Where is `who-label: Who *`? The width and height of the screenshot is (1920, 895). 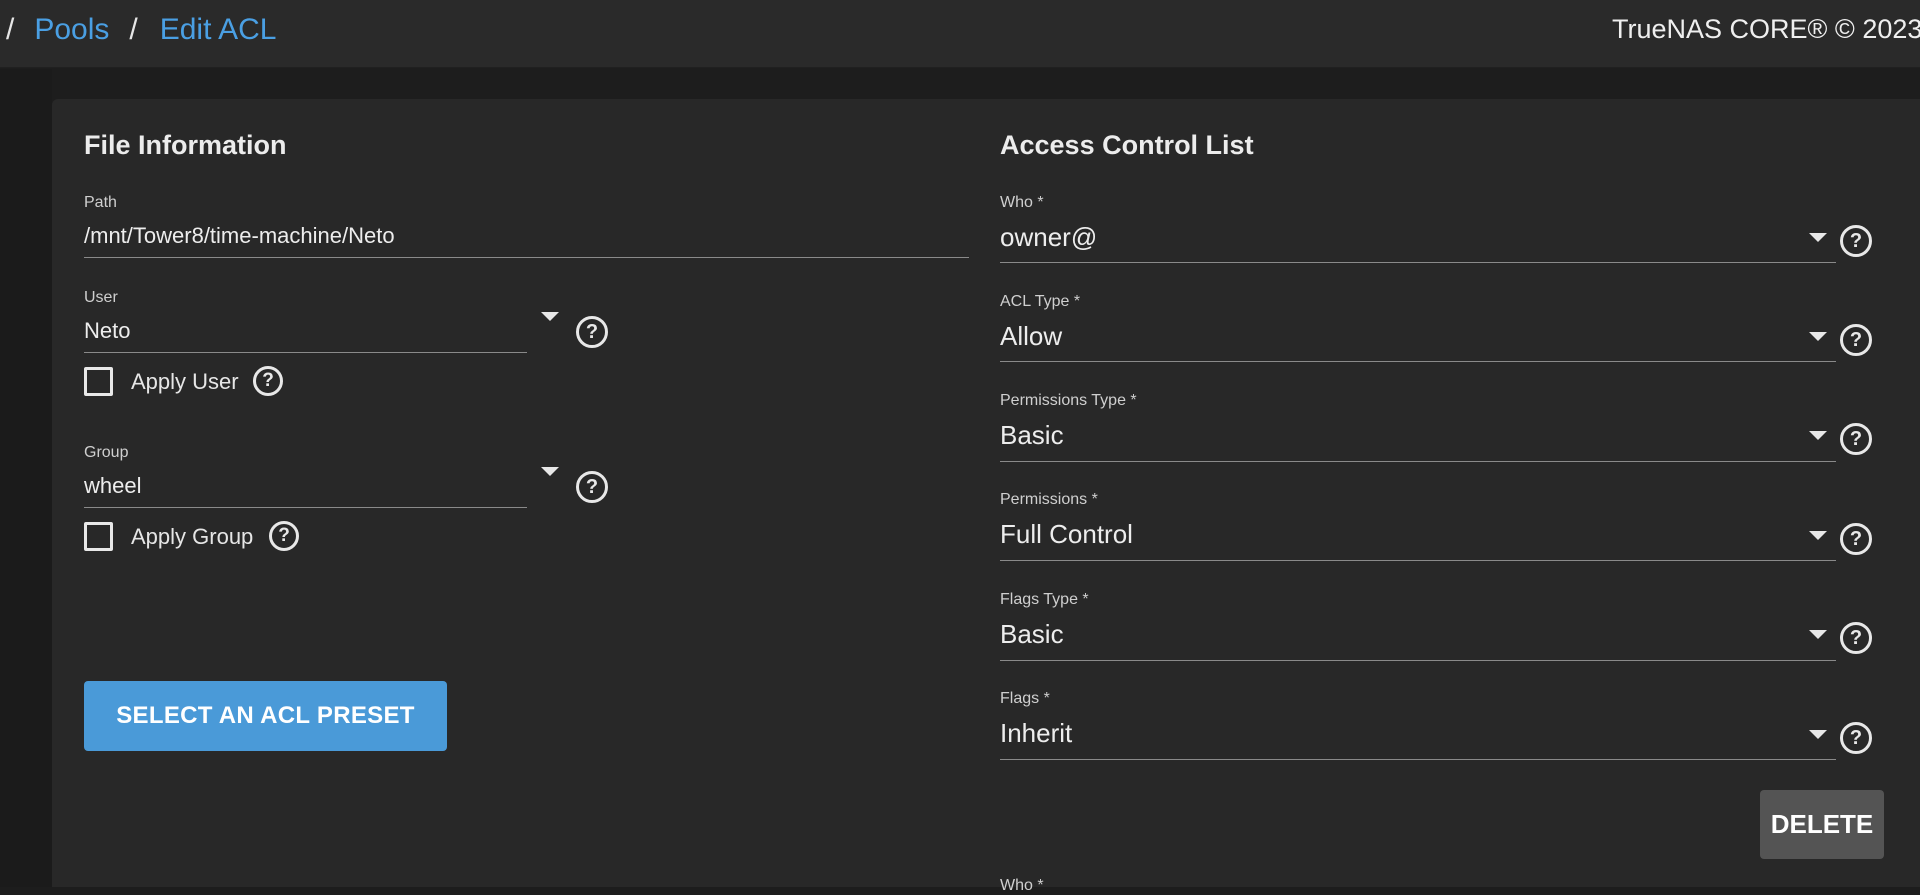 who-label: Who * is located at coordinates (1022, 202).